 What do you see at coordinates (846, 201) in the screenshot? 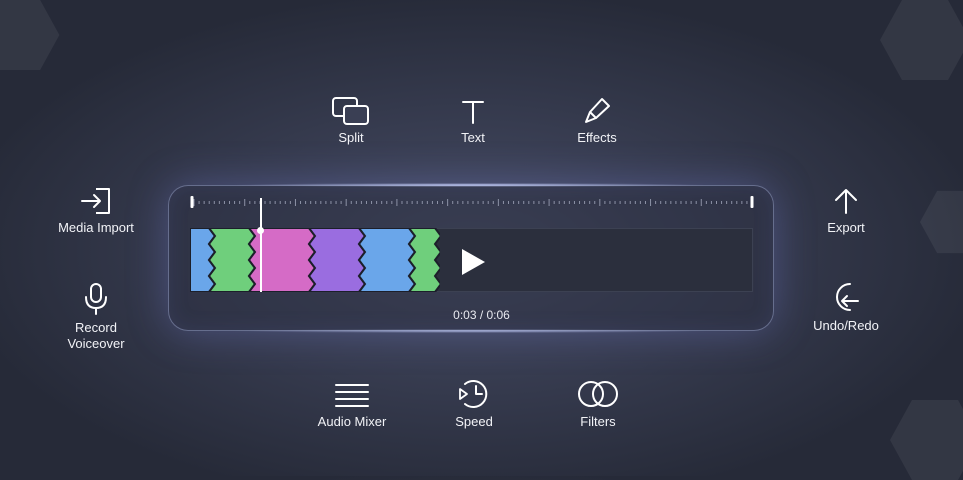
I see `arrow-up-icon` at bounding box center [846, 201].